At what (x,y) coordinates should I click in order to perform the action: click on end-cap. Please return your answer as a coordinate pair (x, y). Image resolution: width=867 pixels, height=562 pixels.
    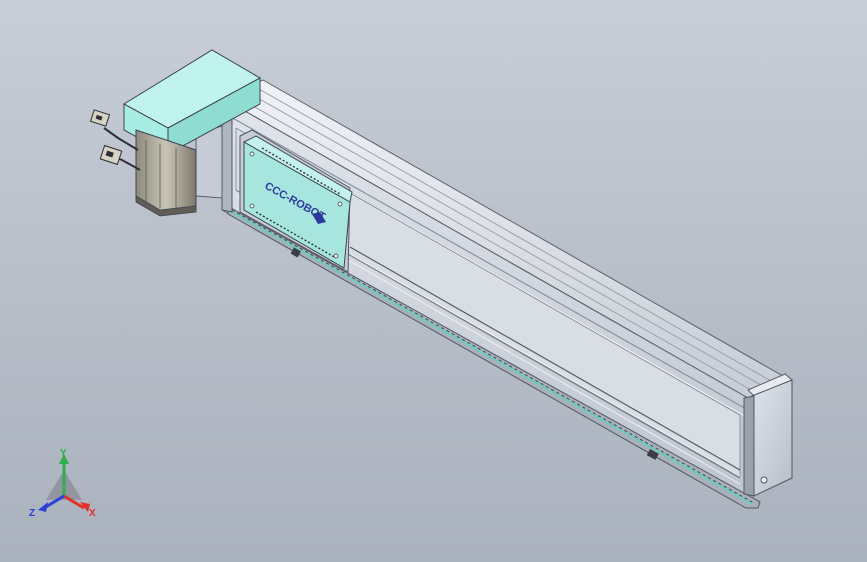
    Looking at the image, I should click on (768, 435).